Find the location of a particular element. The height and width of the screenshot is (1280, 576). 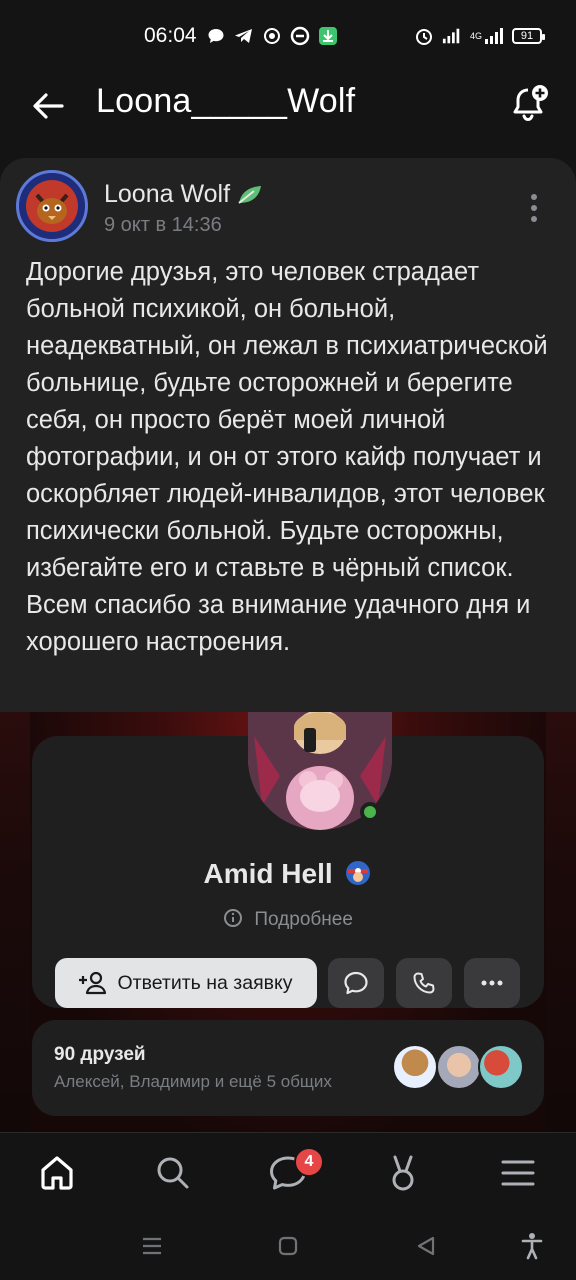

more-actions-button is located at coordinates (492, 983).